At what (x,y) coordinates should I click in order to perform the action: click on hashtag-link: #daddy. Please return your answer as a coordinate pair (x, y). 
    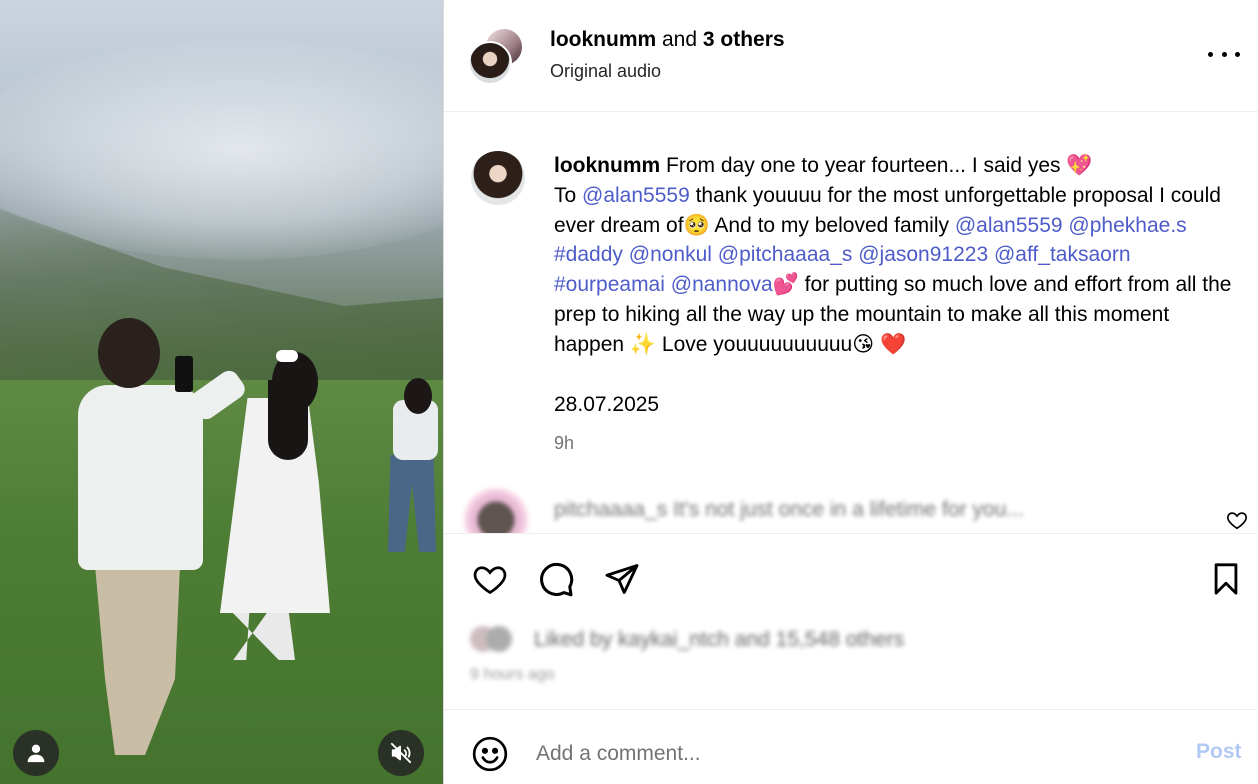
    Looking at the image, I should click on (588, 254).